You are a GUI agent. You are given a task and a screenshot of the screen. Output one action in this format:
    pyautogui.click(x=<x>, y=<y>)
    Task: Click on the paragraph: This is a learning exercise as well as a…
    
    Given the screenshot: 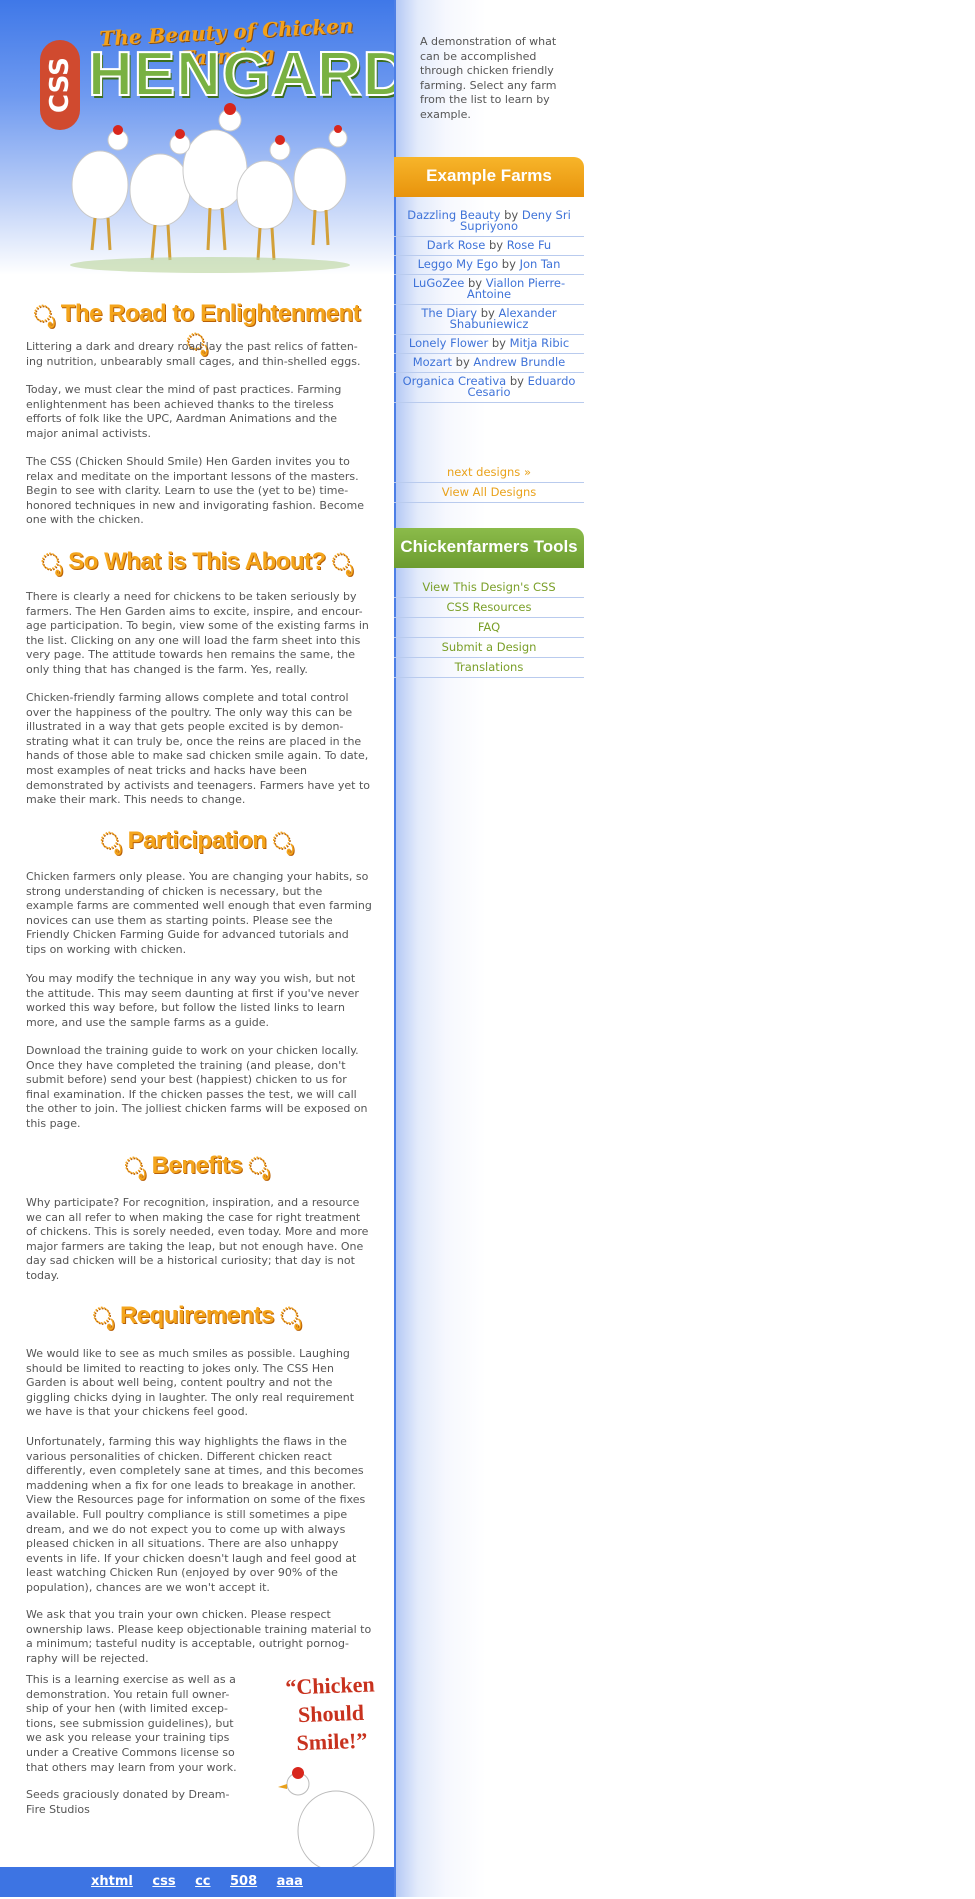 What is the action you would take?
    pyautogui.click(x=131, y=1723)
    